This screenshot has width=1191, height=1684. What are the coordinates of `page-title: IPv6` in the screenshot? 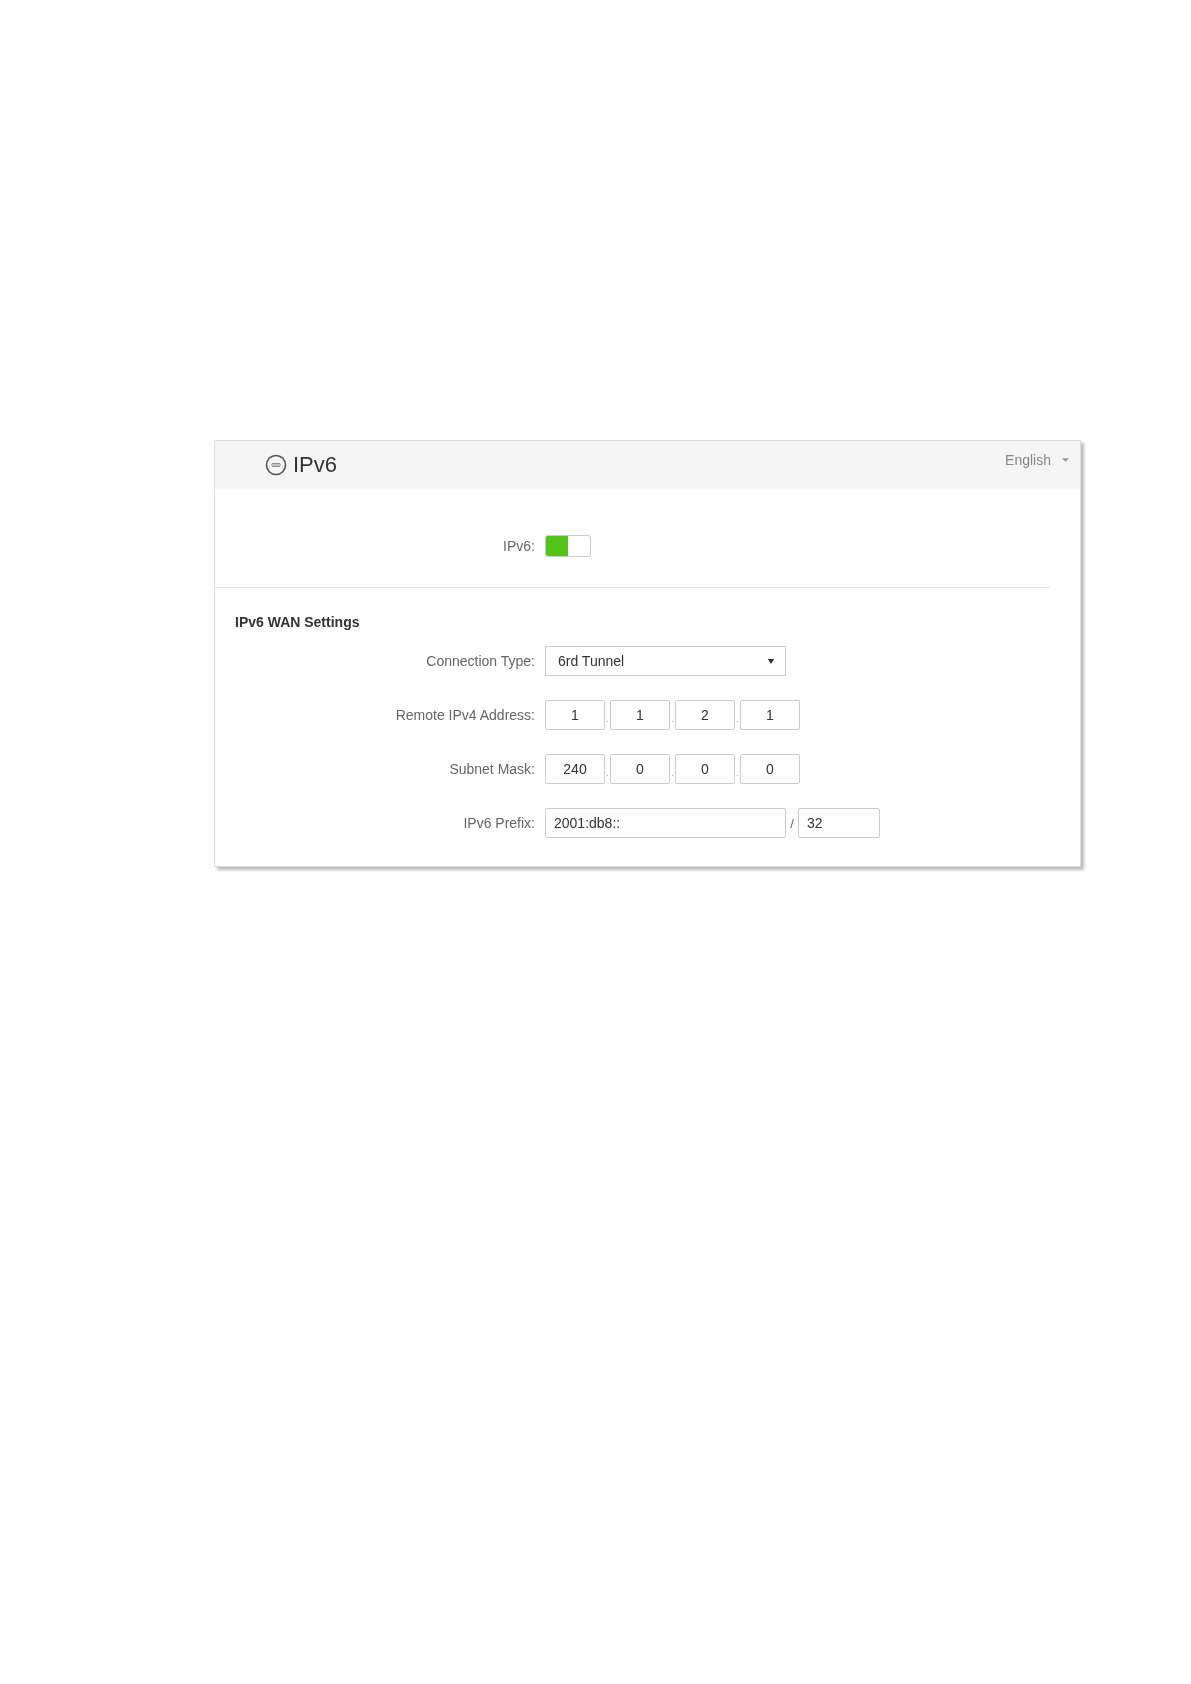 It's located at (315, 465).